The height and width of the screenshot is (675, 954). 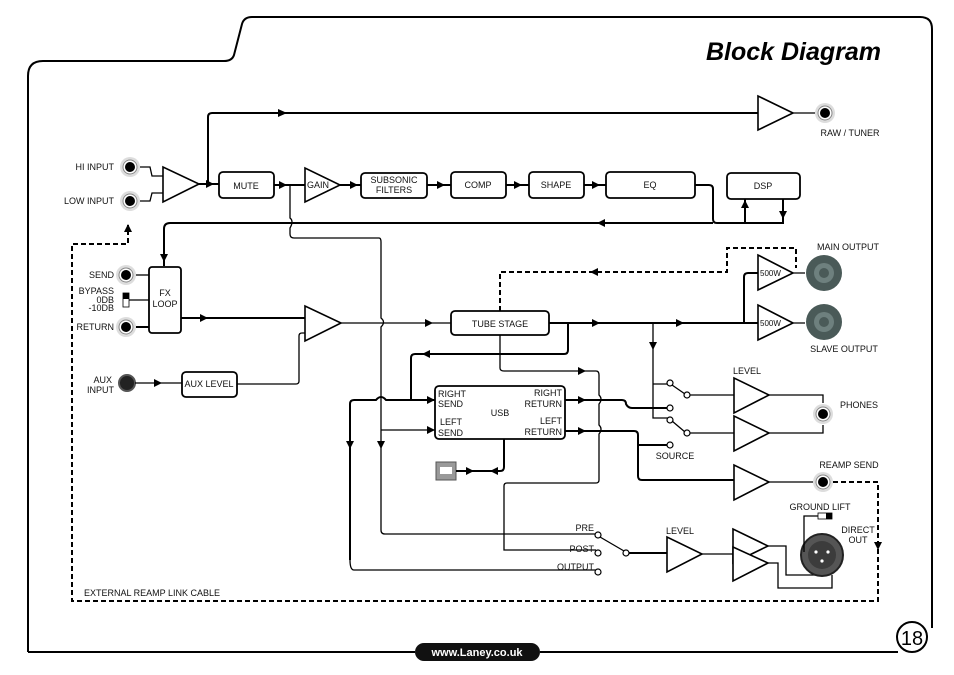 What do you see at coordinates (89, 201) in the screenshot?
I see `low-input-label: LOW INPUT` at bounding box center [89, 201].